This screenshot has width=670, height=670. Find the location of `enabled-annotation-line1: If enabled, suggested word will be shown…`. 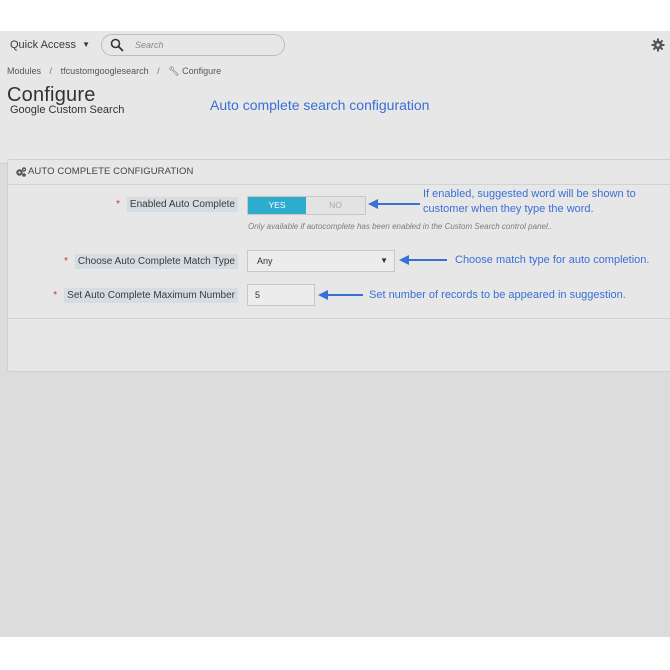

enabled-annotation-line1: If enabled, suggested word will be shown… is located at coordinates (529, 194).